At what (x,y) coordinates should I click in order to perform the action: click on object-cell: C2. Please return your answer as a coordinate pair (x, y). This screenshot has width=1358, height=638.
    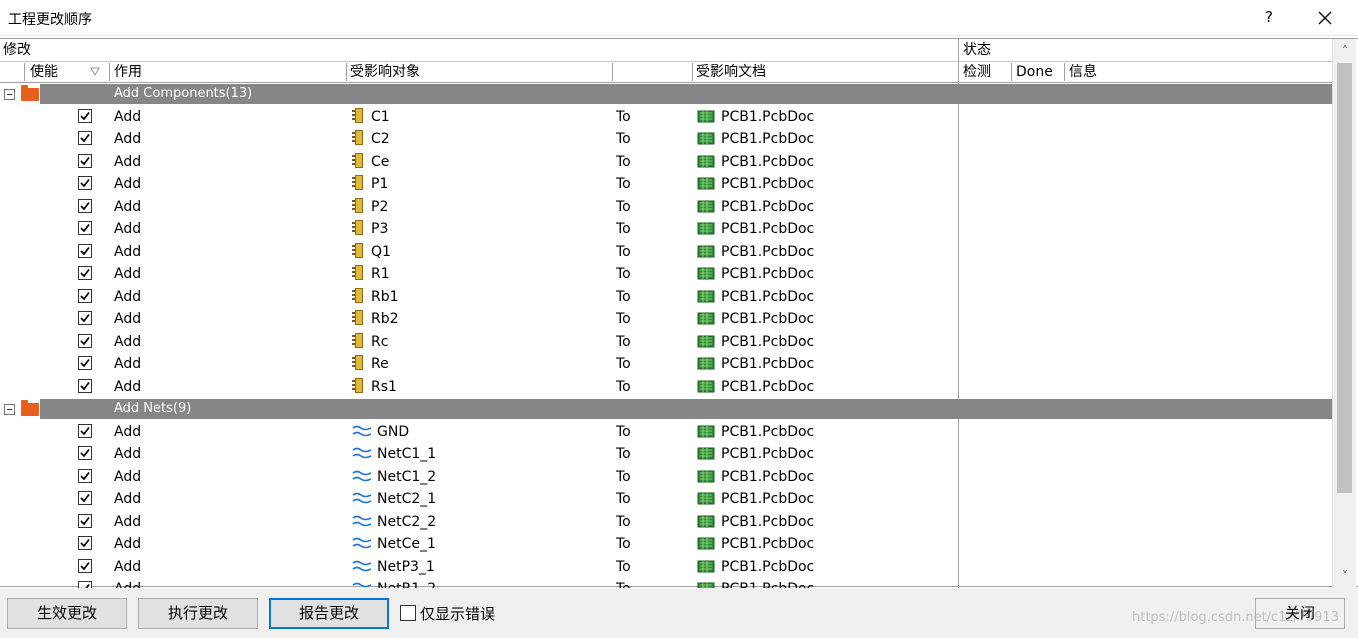
    Looking at the image, I should click on (371, 139).